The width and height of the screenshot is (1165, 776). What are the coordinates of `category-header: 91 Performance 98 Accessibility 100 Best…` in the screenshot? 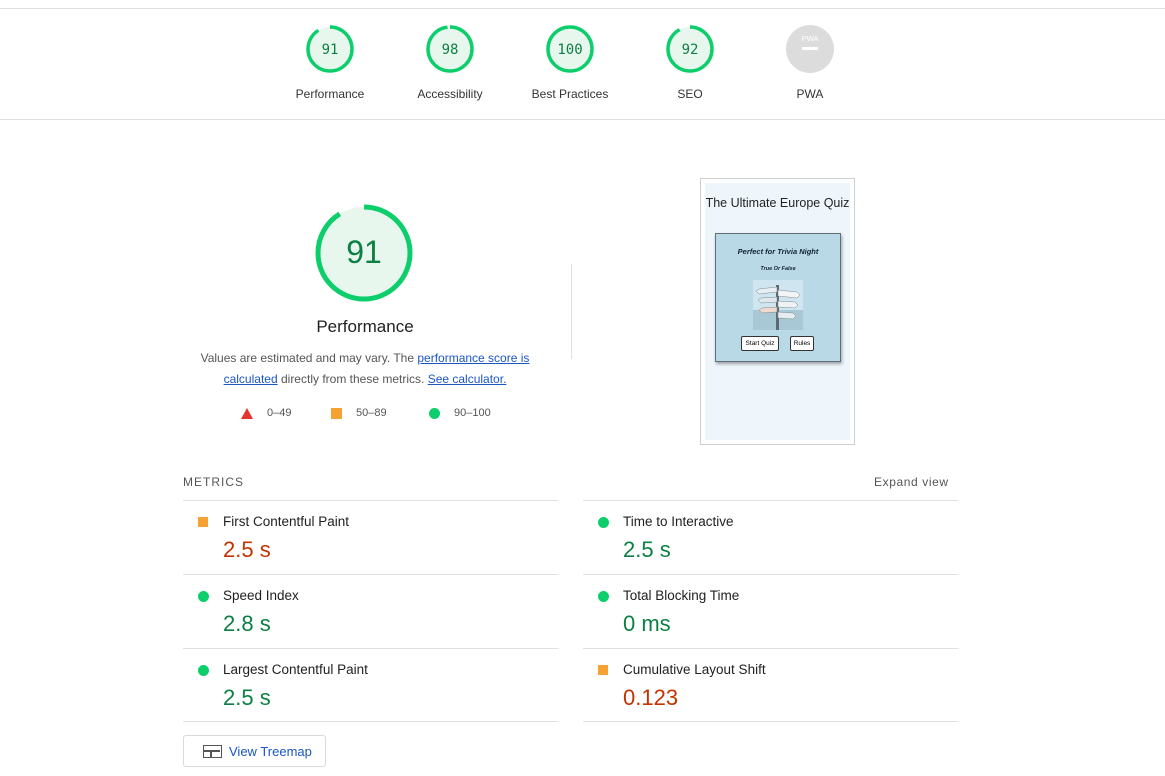 It's located at (582, 64).